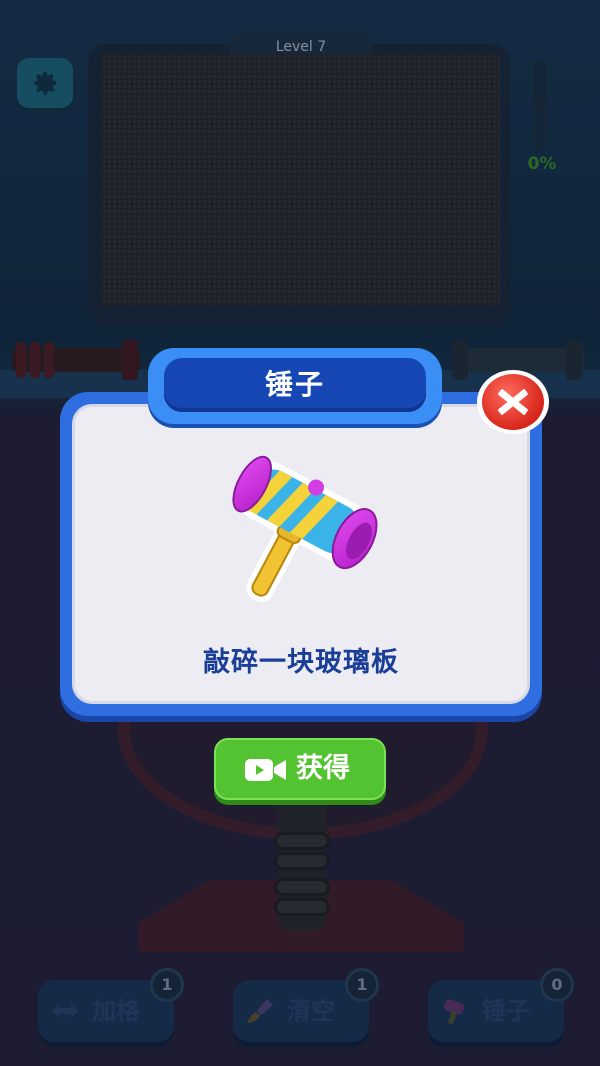 This screenshot has height=1066, width=600. I want to click on popup-title: 锤子, so click(295, 385).